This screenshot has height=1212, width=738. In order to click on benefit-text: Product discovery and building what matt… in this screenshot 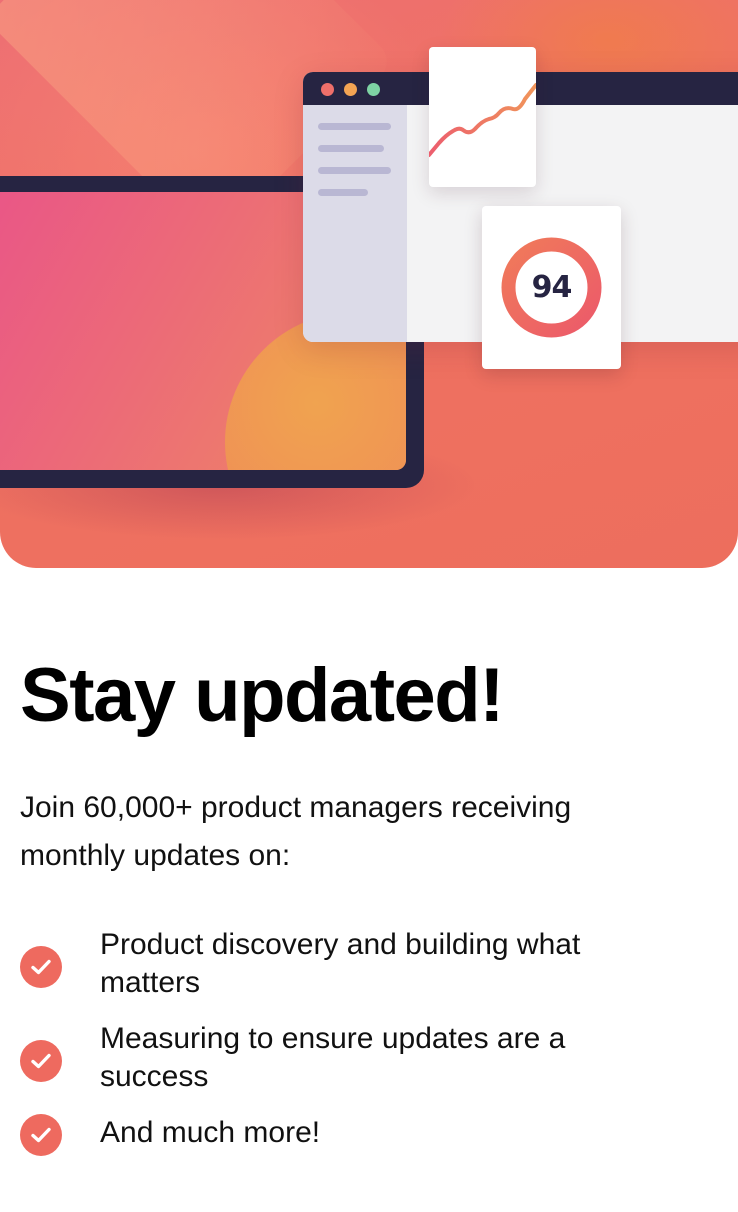, I will do `click(340, 963)`.